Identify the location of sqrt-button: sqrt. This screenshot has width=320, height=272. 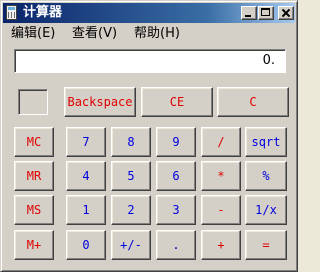
(266, 142).